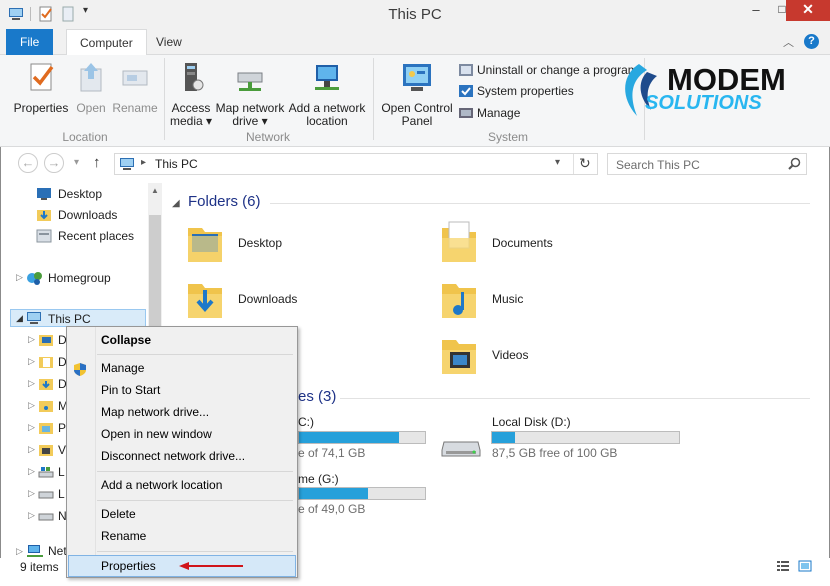 This screenshot has width=830, height=586. I want to click on local-disk-d-icon, so click(46, 495).